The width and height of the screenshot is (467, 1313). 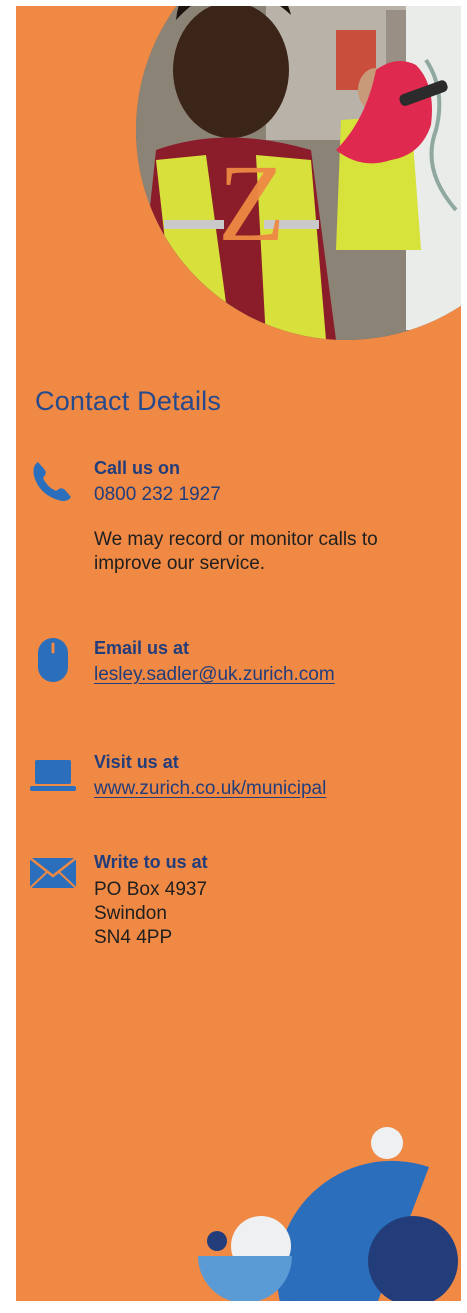 I want to click on tiny-navy-circle, so click(x=217, y=1241).